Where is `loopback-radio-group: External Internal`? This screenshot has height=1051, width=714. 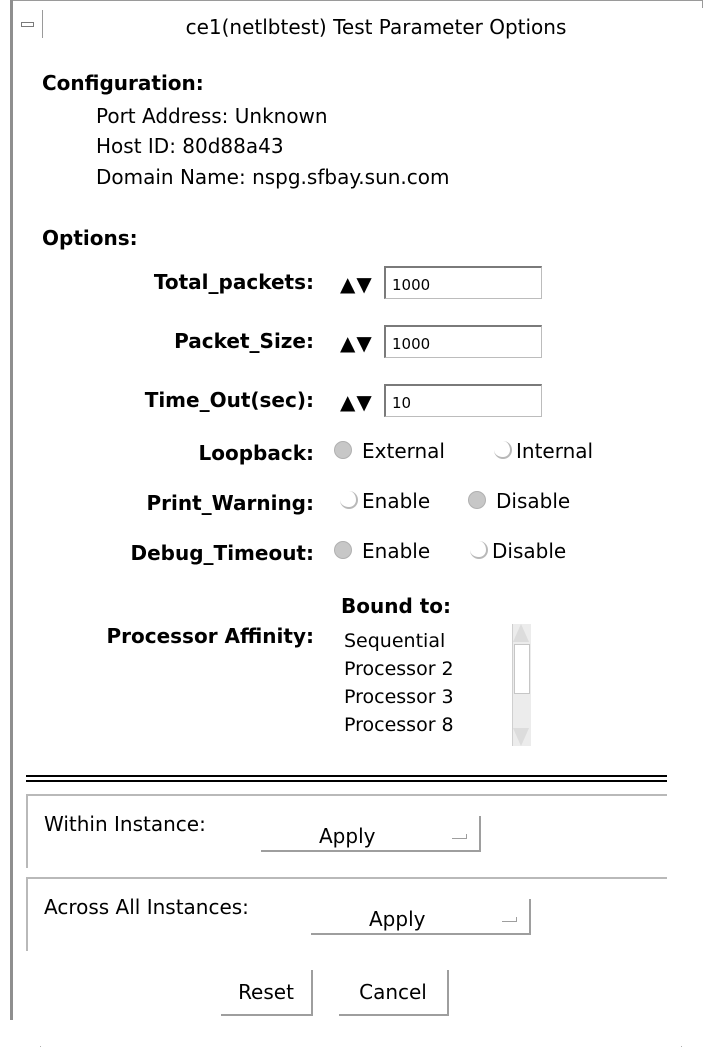
loopback-radio-group: External Internal is located at coordinates (484, 452).